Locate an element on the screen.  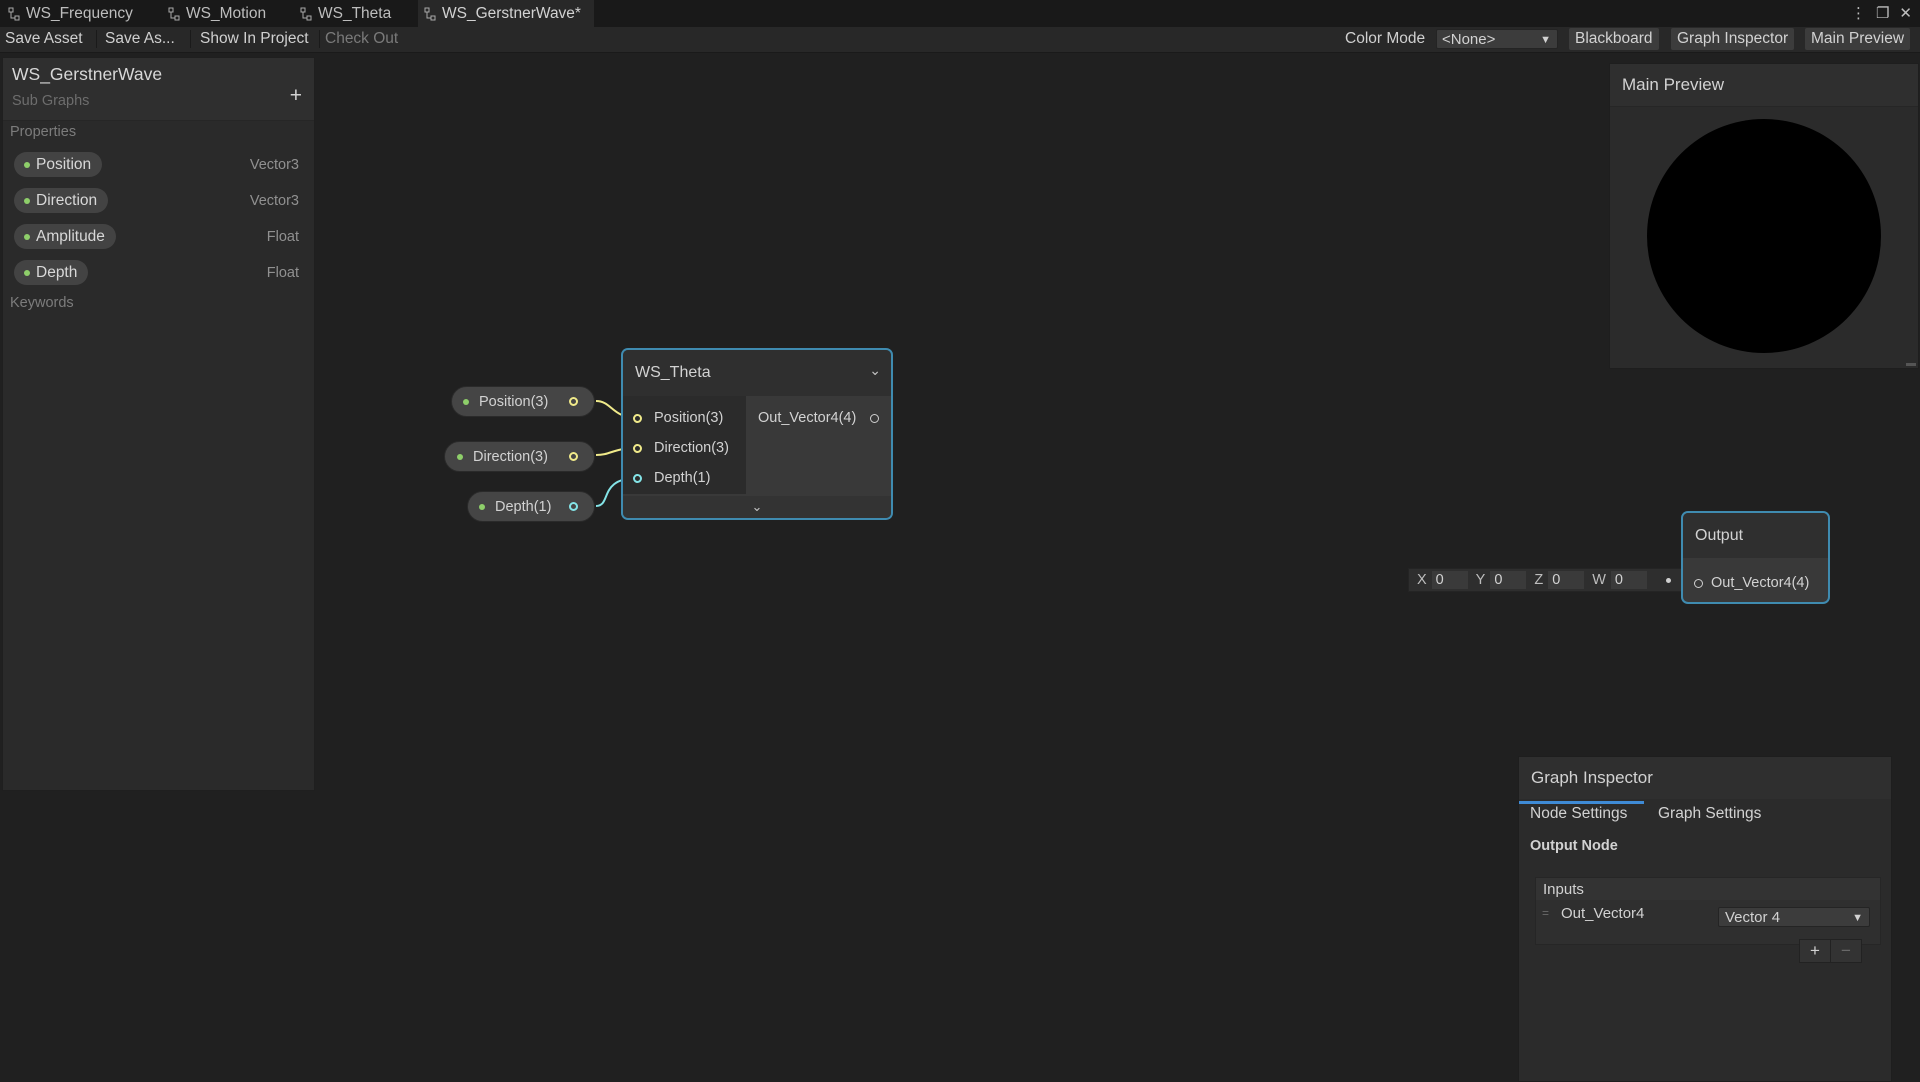
graph-inspector-title: Graph Inspector is located at coordinates (1705, 778).